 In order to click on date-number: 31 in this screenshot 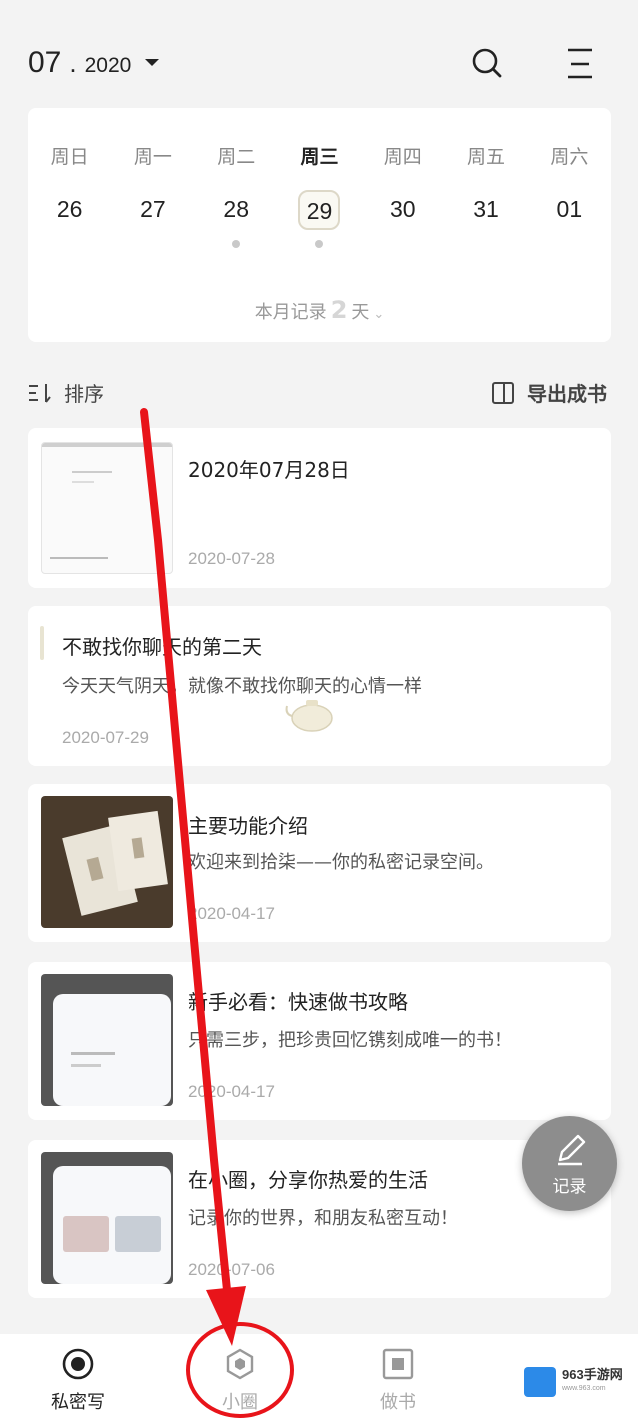, I will do `click(486, 209)`.